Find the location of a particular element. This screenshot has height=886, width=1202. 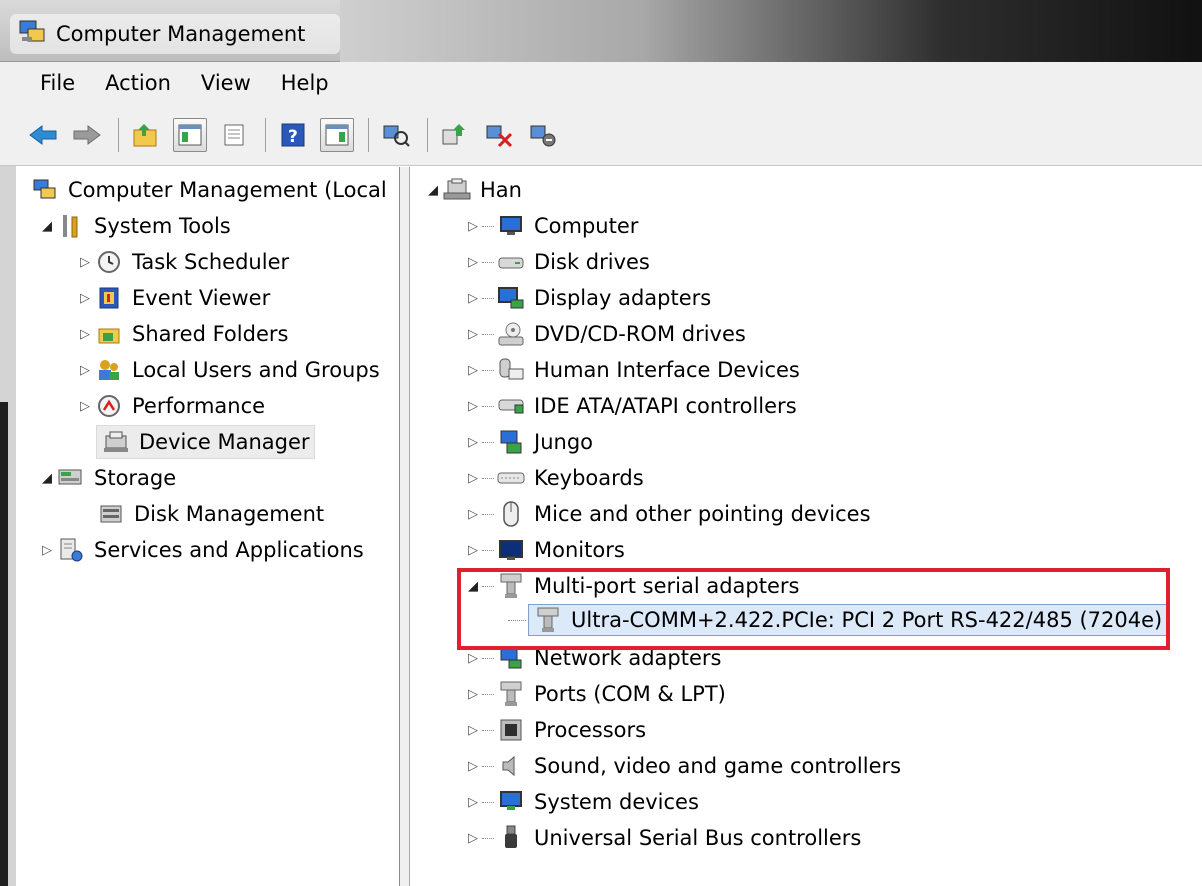

device-category-human-interface-devices: ▷ Human Interface Devices is located at coordinates (632, 370).